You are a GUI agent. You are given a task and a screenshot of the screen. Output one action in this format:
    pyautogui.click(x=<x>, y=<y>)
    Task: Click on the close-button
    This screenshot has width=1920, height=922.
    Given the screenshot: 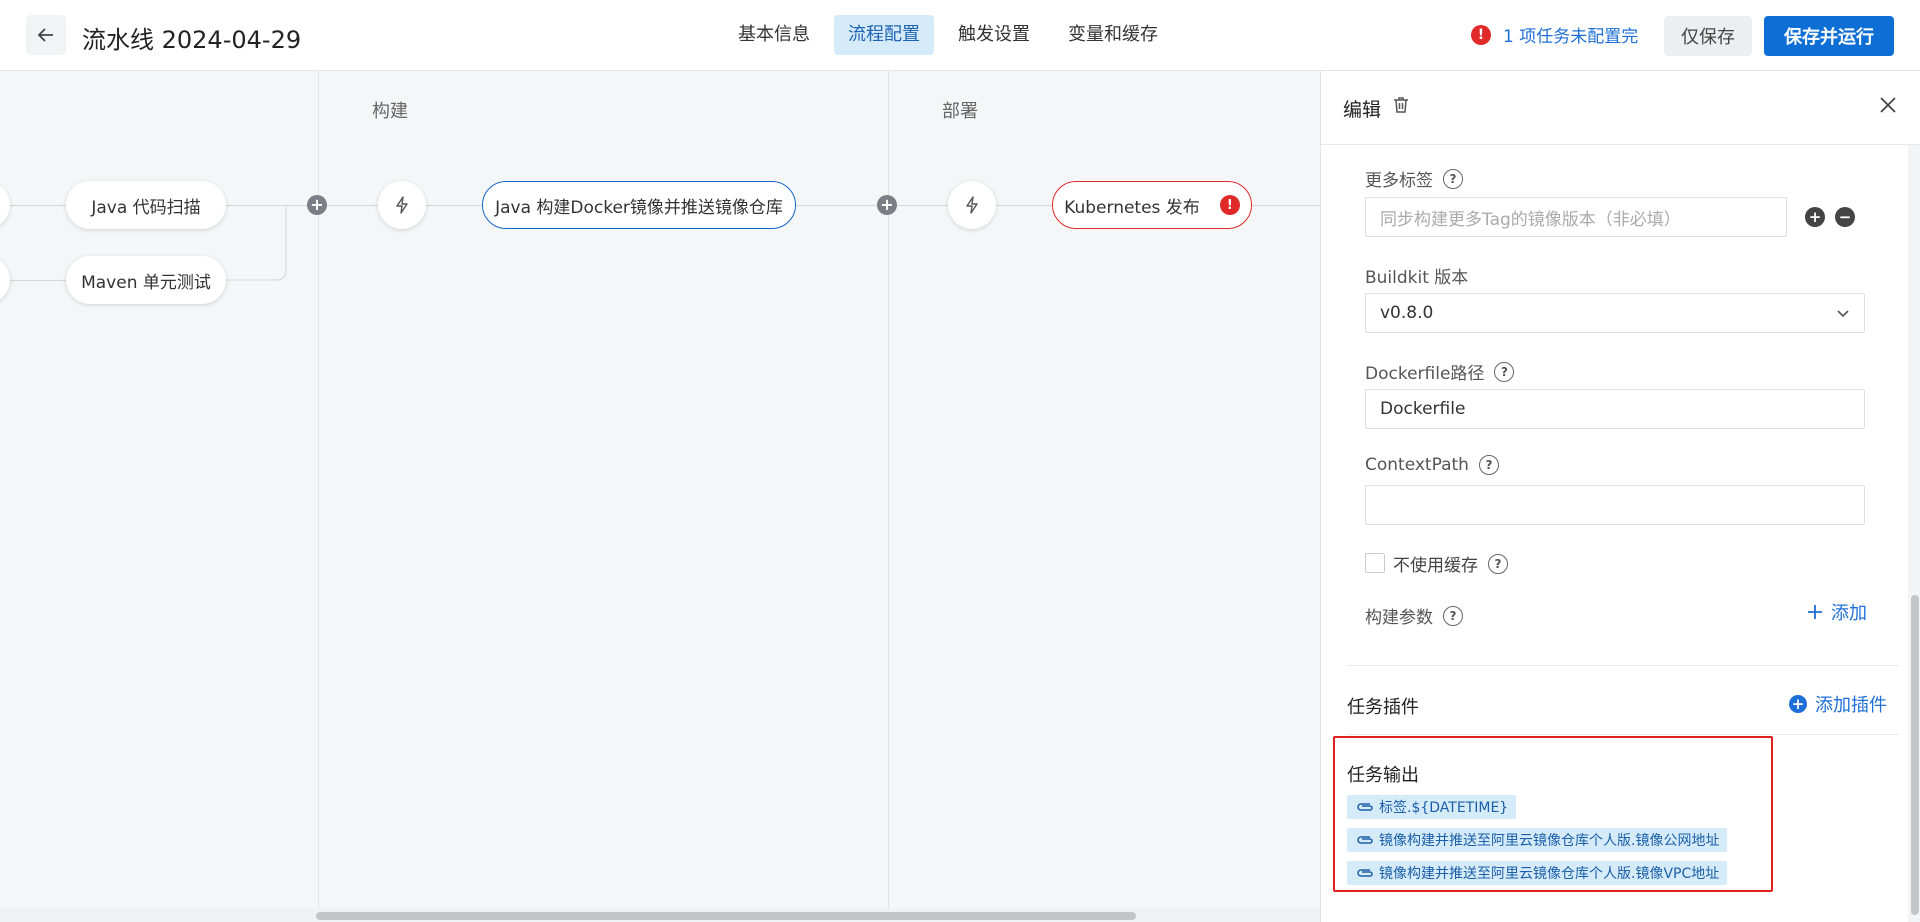 What is the action you would take?
    pyautogui.click(x=1888, y=107)
    